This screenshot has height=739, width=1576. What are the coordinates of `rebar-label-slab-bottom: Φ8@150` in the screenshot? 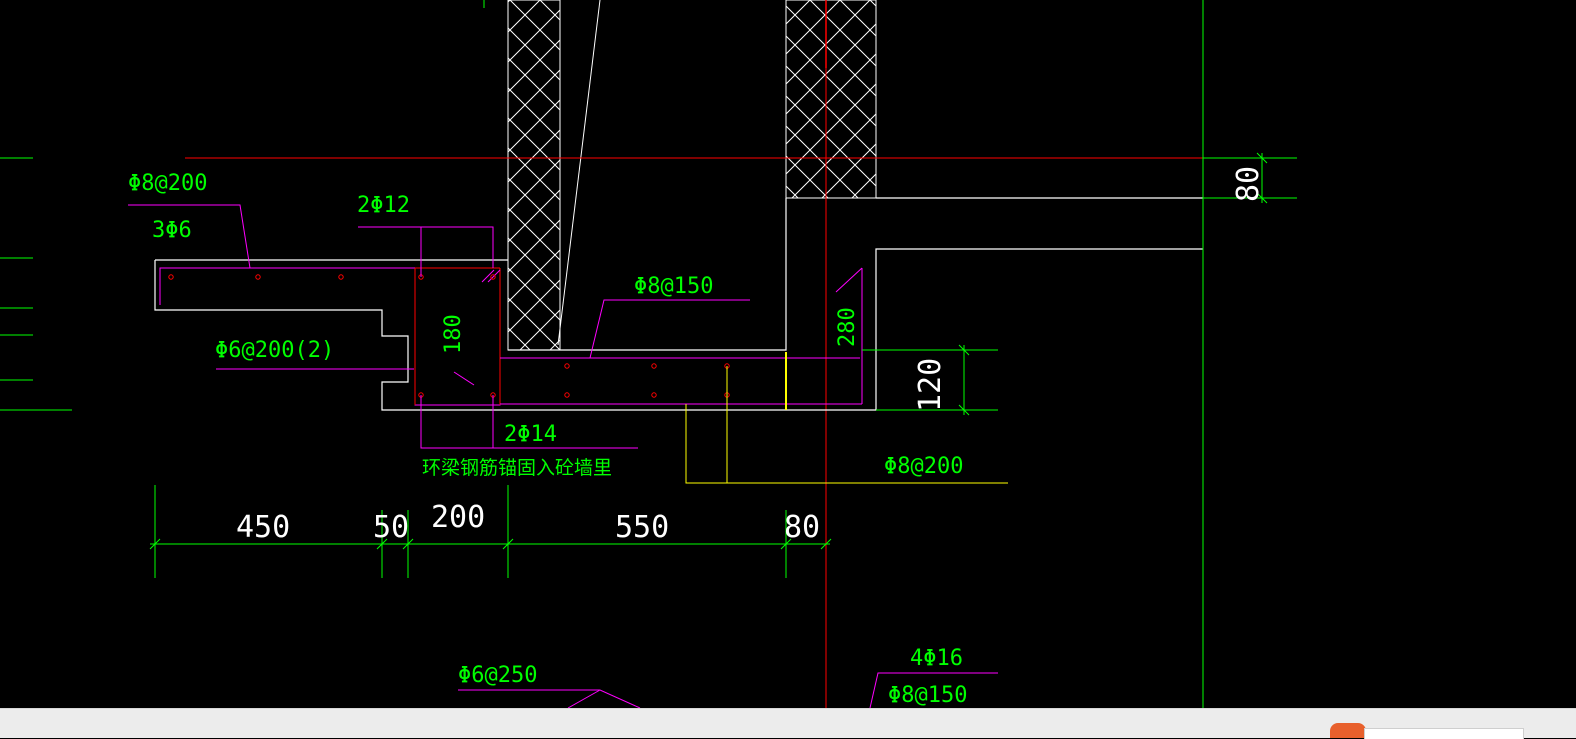 It's located at (673, 286).